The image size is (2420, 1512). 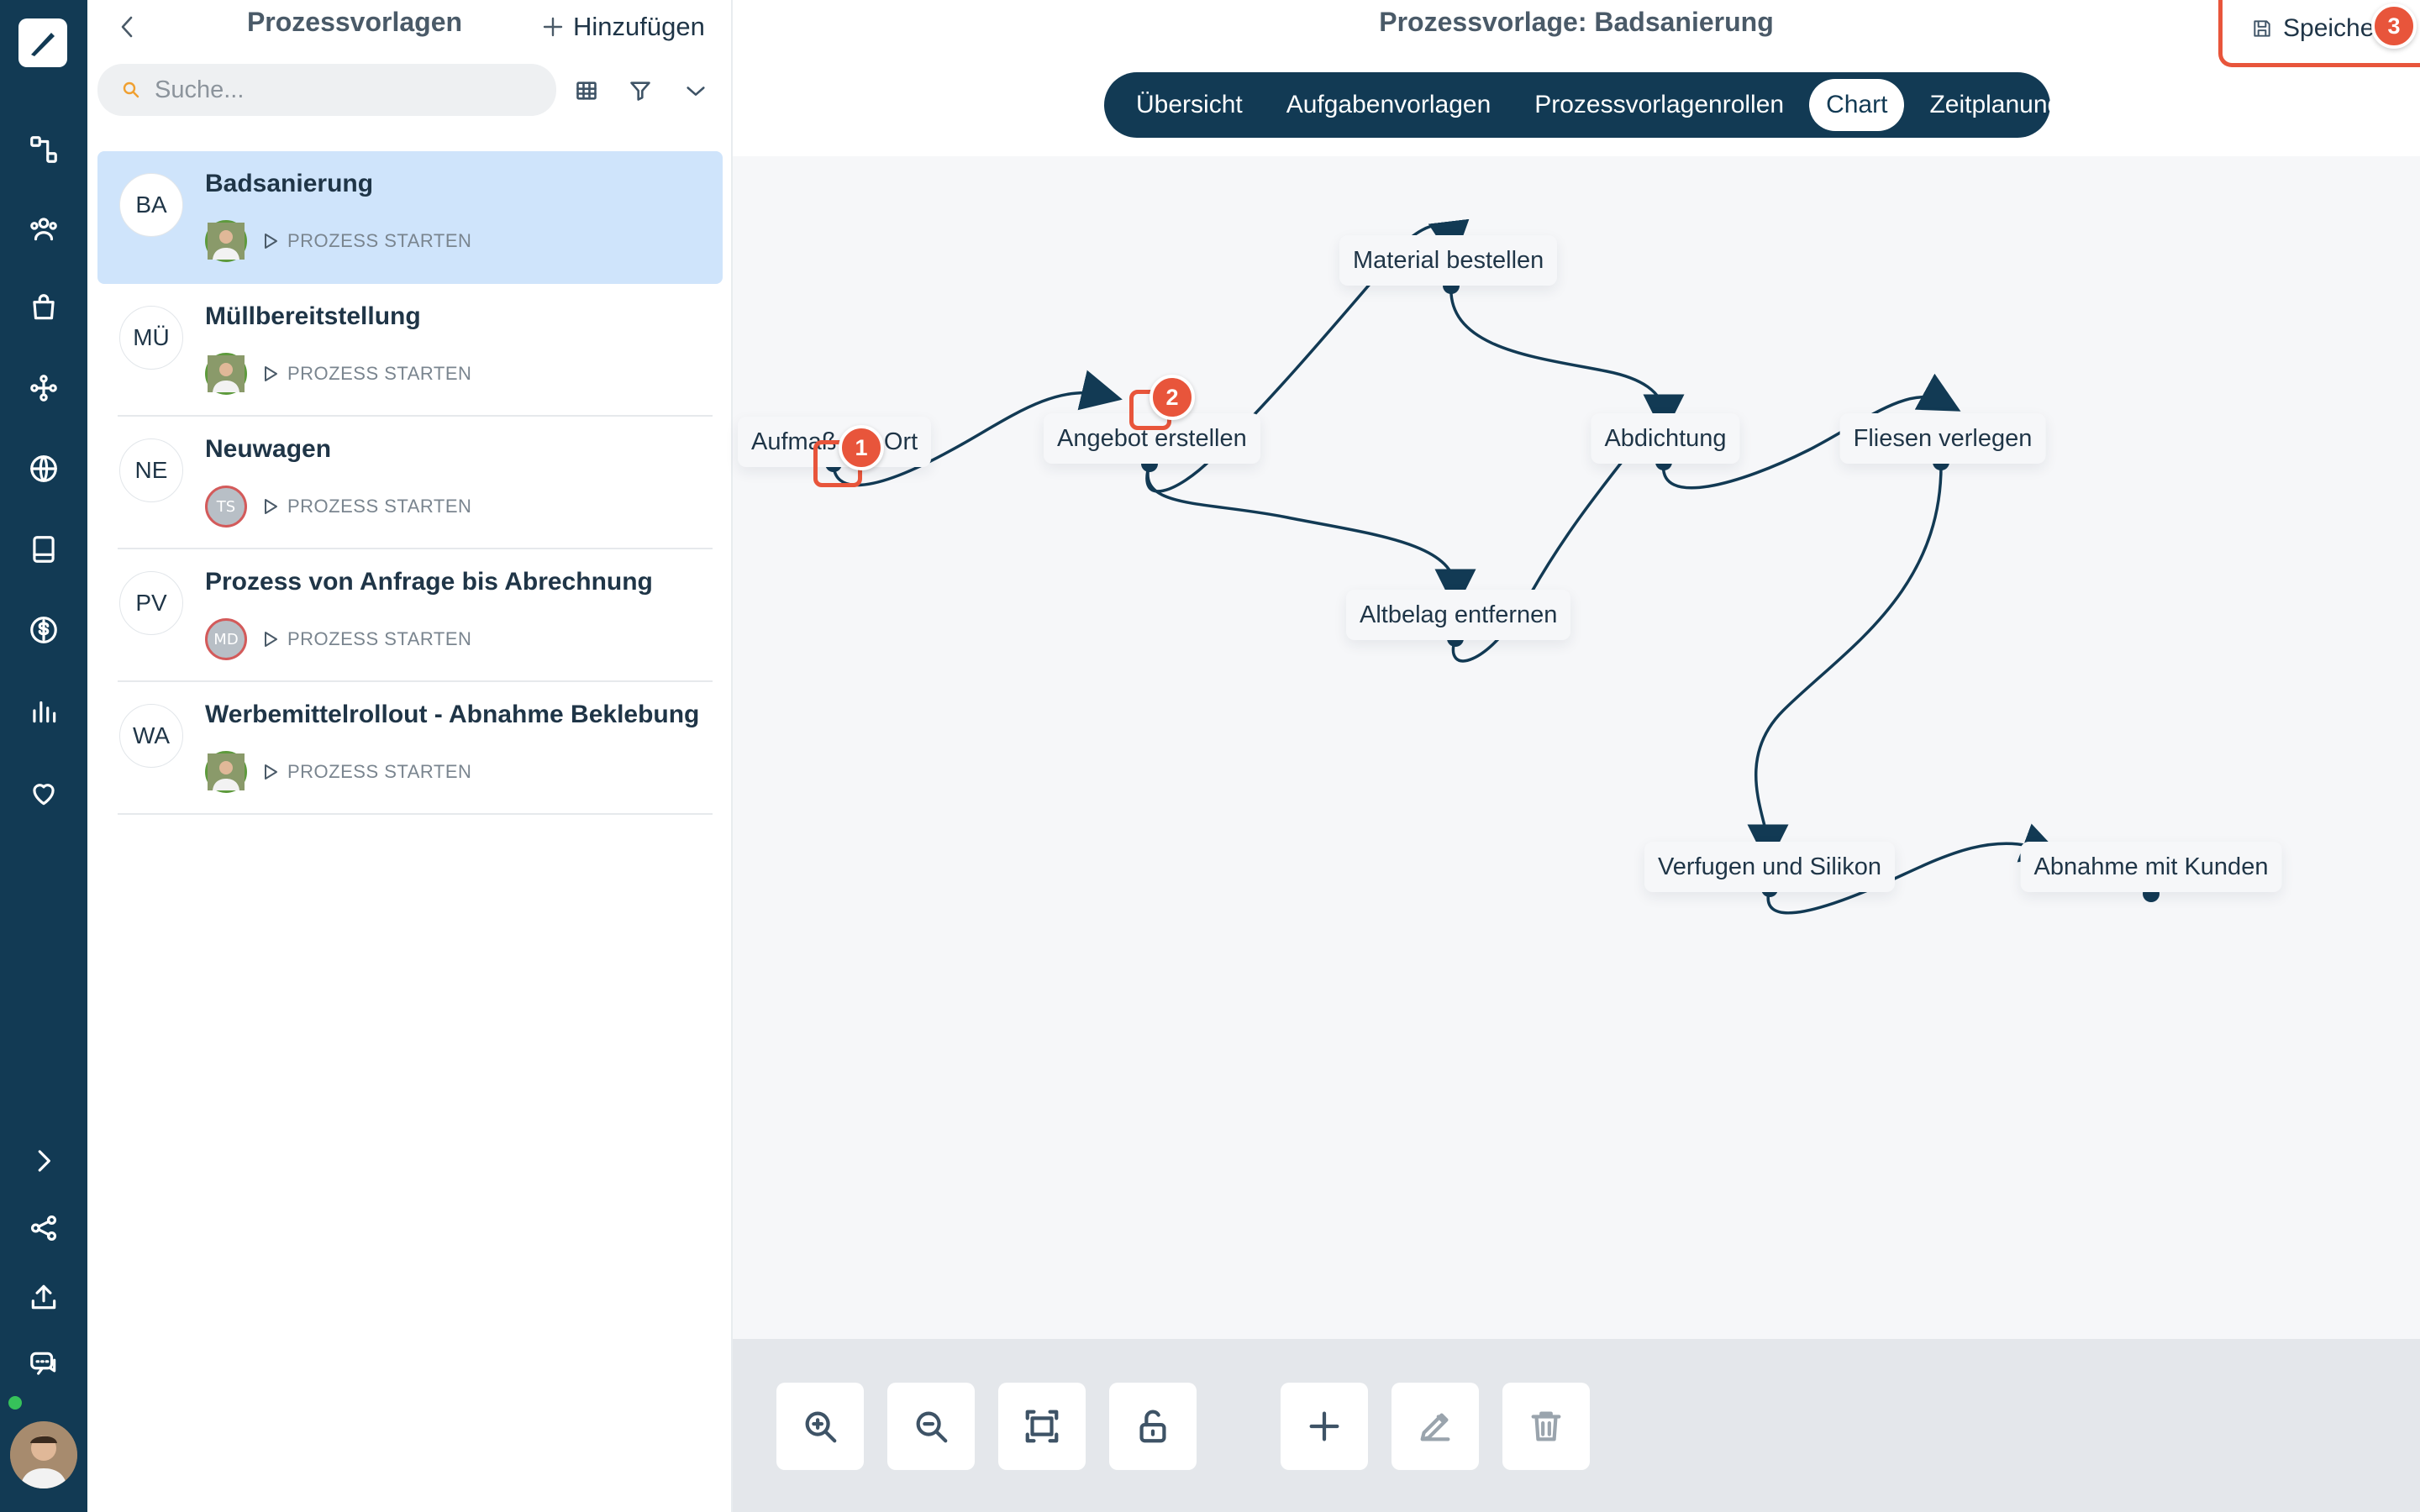 What do you see at coordinates (2151, 867) in the screenshot?
I see `node-abnahme: Abnahme mit Kunden` at bounding box center [2151, 867].